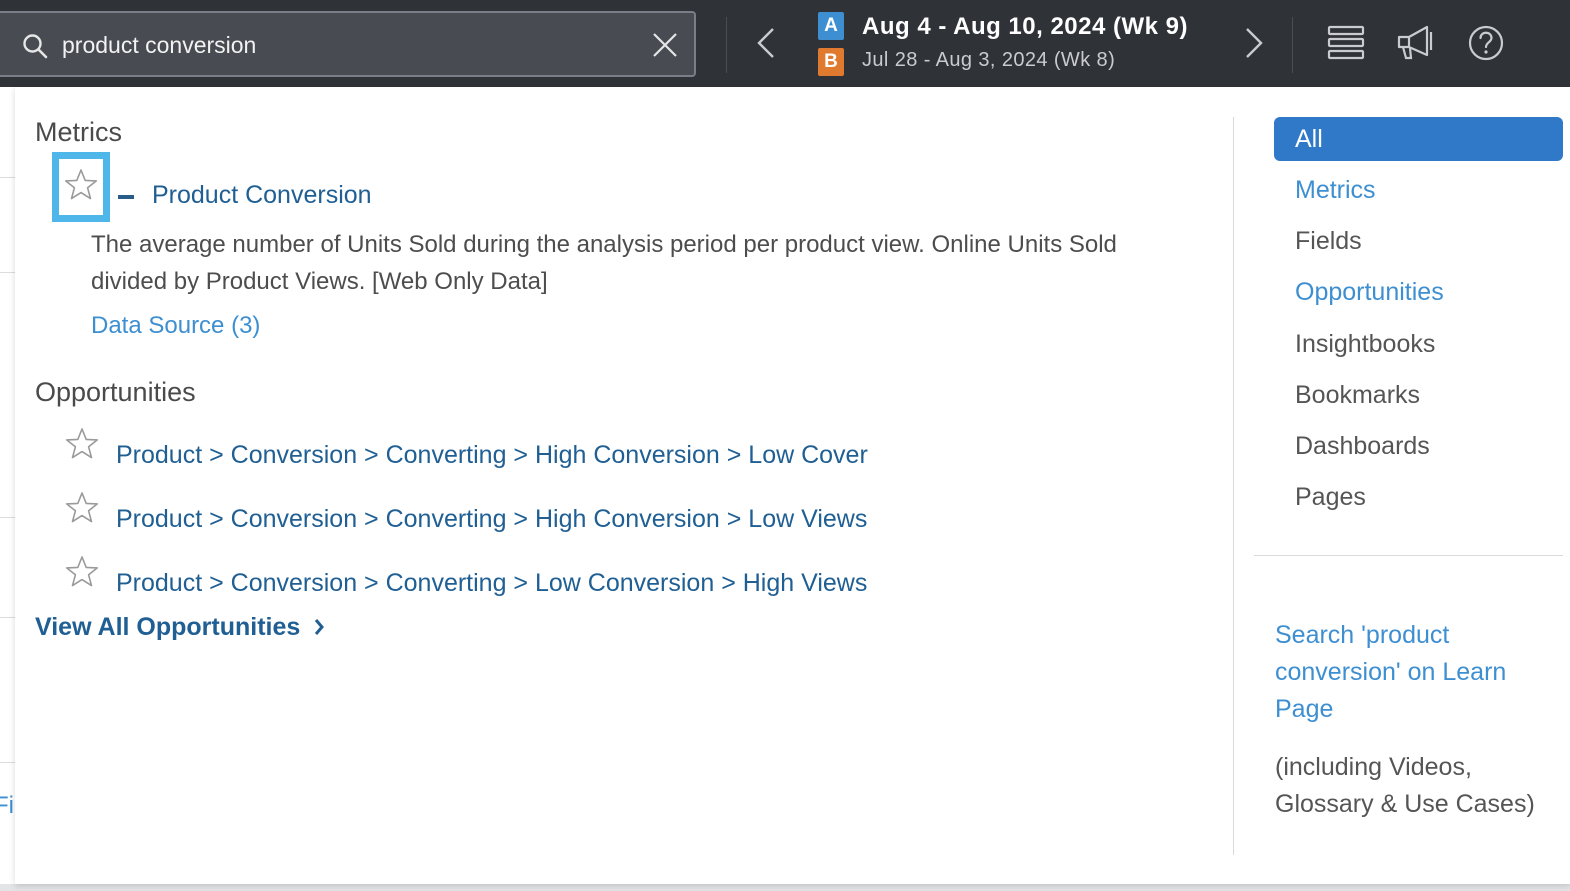 This screenshot has width=1570, height=891. I want to click on data-source-link: Data Source (3), so click(175, 326).